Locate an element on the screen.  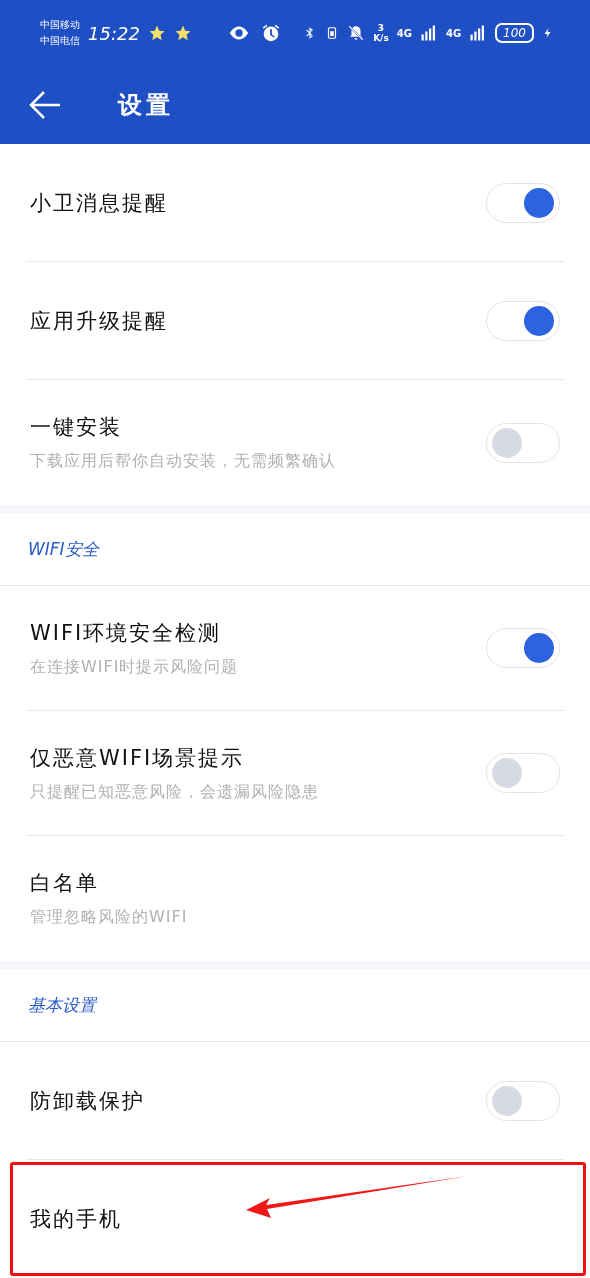
carrier-name: 中国移动 is located at coordinates (60, 25).